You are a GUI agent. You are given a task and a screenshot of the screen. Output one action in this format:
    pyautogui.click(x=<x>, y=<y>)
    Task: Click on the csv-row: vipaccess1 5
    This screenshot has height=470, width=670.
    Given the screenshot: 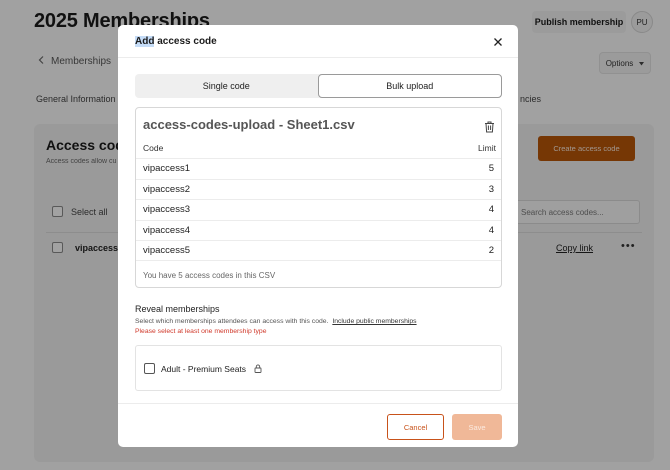 What is the action you would take?
    pyautogui.click(x=318, y=168)
    